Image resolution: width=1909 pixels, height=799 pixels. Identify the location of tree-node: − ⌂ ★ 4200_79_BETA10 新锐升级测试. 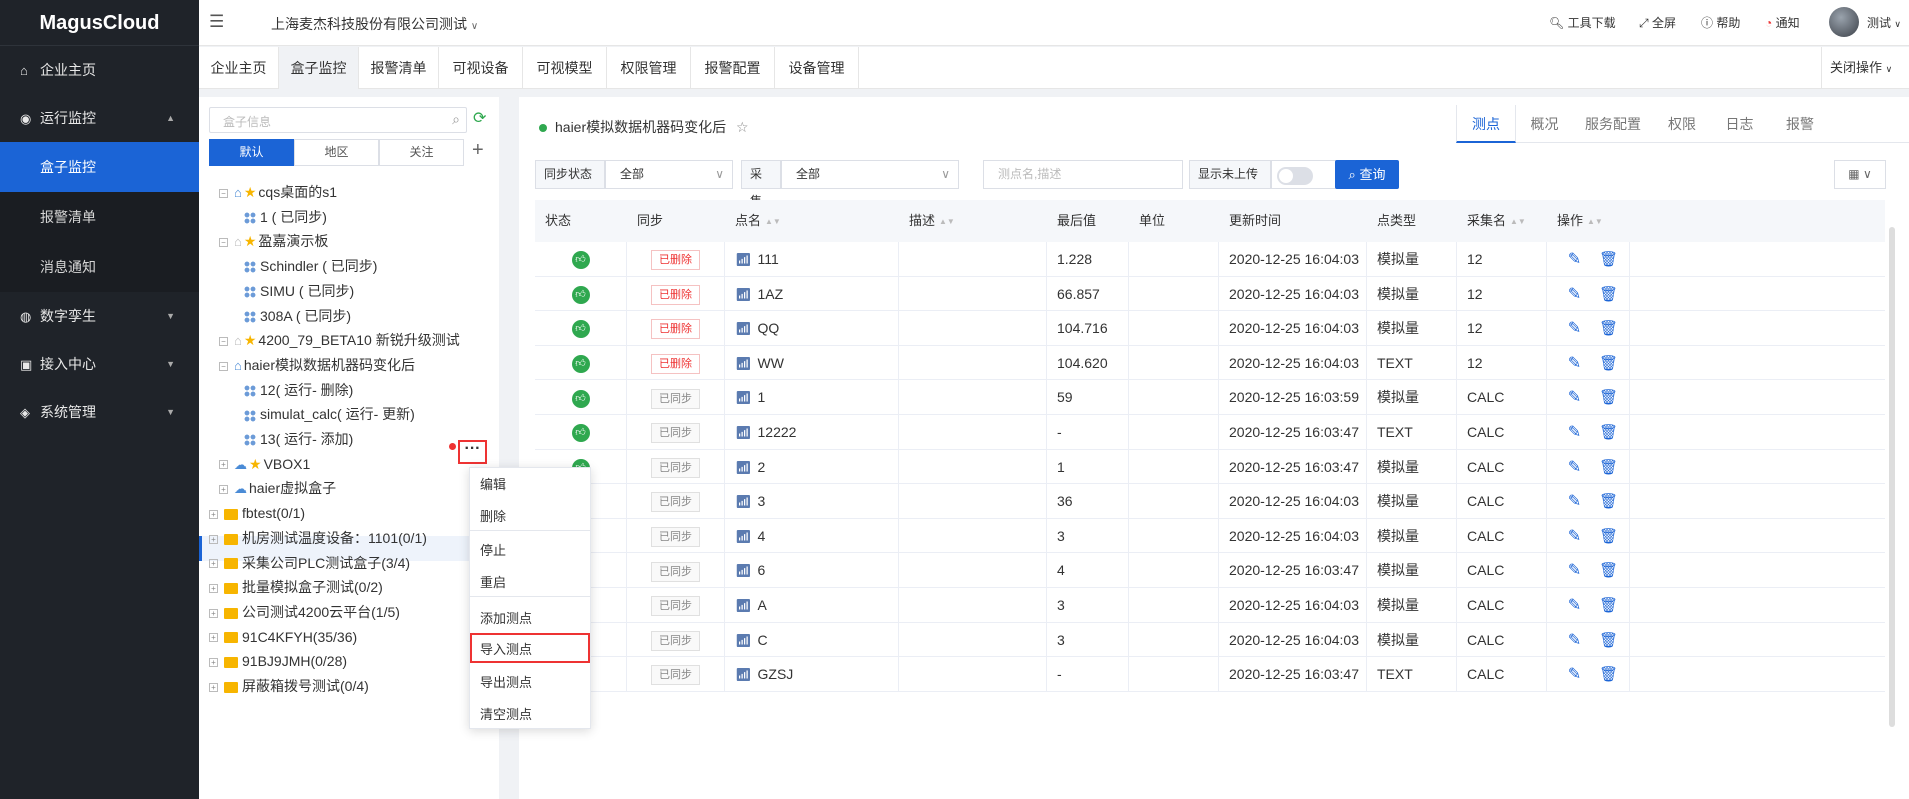
(339, 340).